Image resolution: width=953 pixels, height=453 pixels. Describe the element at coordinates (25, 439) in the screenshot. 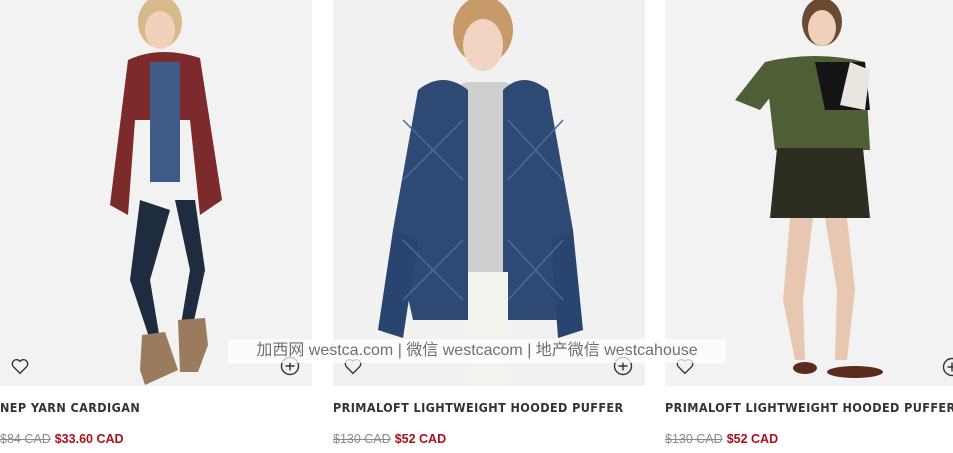

I see `original-price: $84 CAD` at that location.